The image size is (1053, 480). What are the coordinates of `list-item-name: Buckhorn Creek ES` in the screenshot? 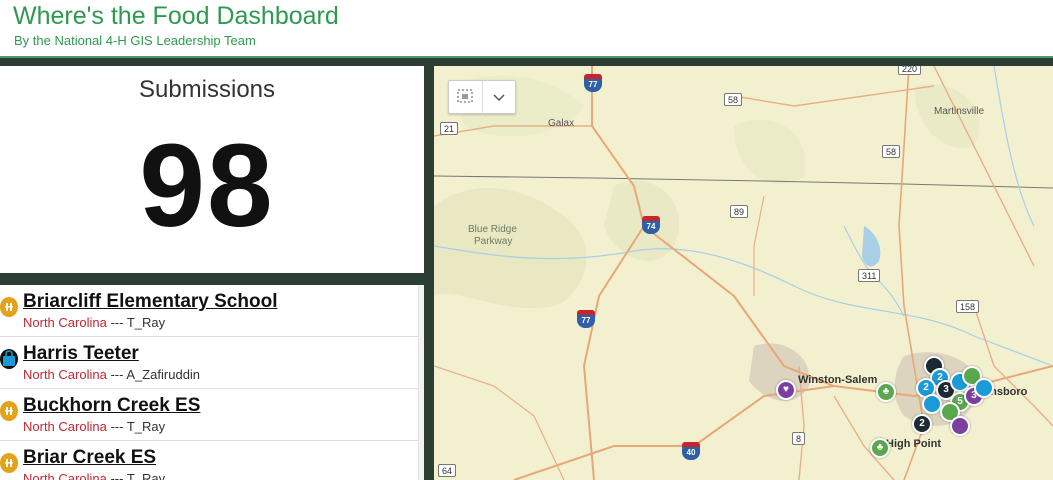 It's located at (111, 406).